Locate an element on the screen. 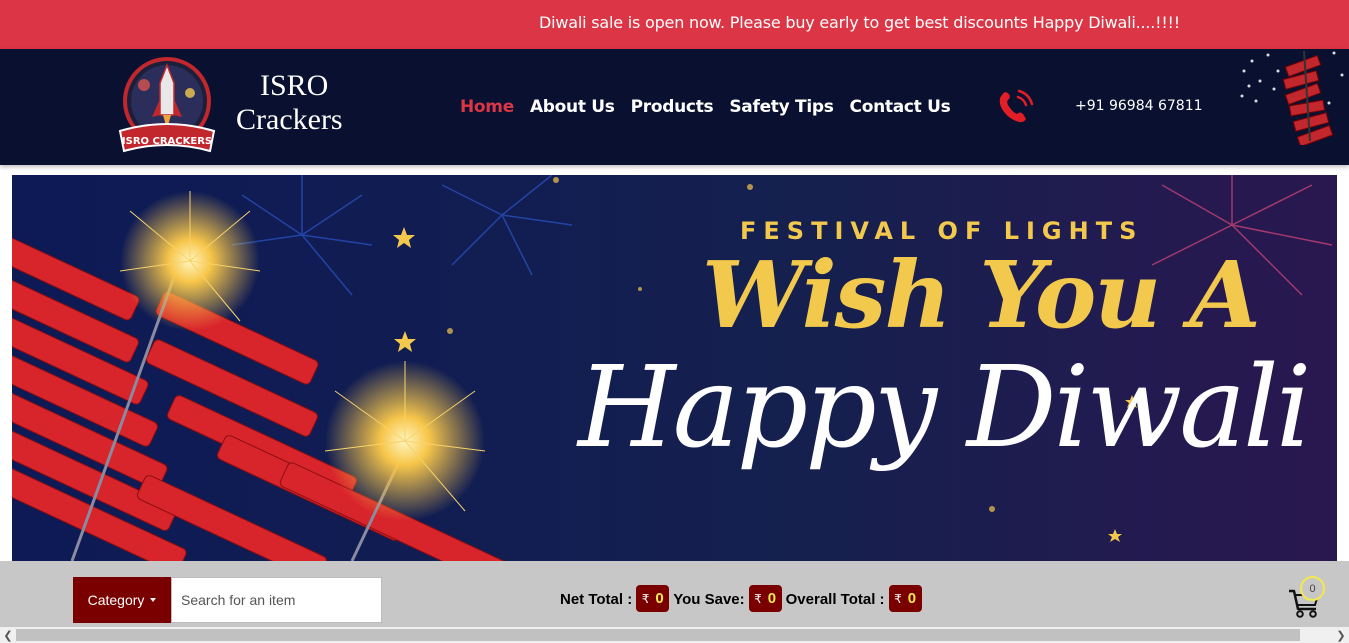 The width and height of the screenshot is (1349, 643). you-save-amount: 0 is located at coordinates (772, 598).